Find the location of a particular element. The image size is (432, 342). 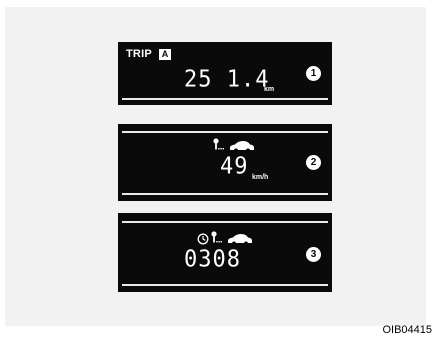

callout-number-1: 1 is located at coordinates (313, 73).